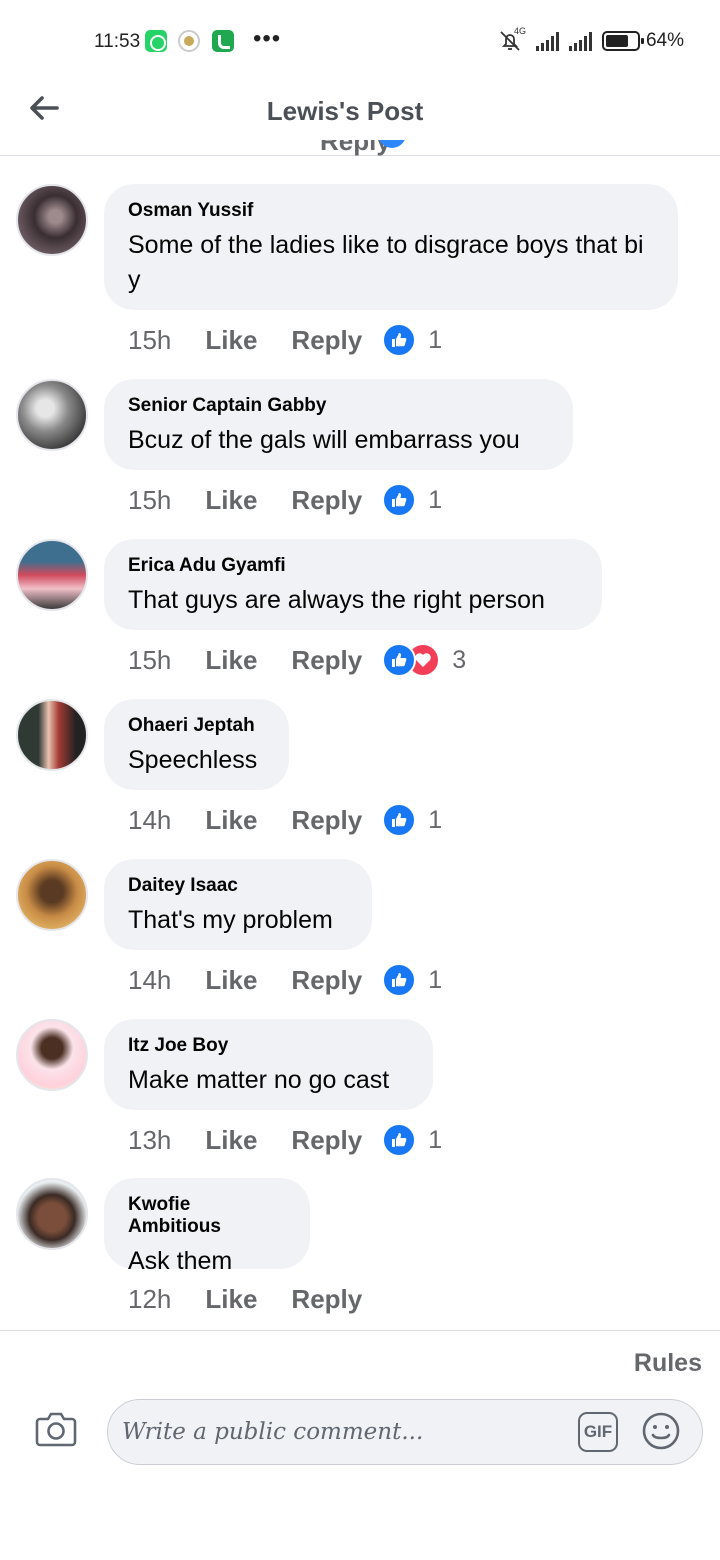 Image resolution: width=720 pixels, height=1560 pixels. I want to click on status-bar: 11:53 ••• 4G 64%, so click(360, 40).